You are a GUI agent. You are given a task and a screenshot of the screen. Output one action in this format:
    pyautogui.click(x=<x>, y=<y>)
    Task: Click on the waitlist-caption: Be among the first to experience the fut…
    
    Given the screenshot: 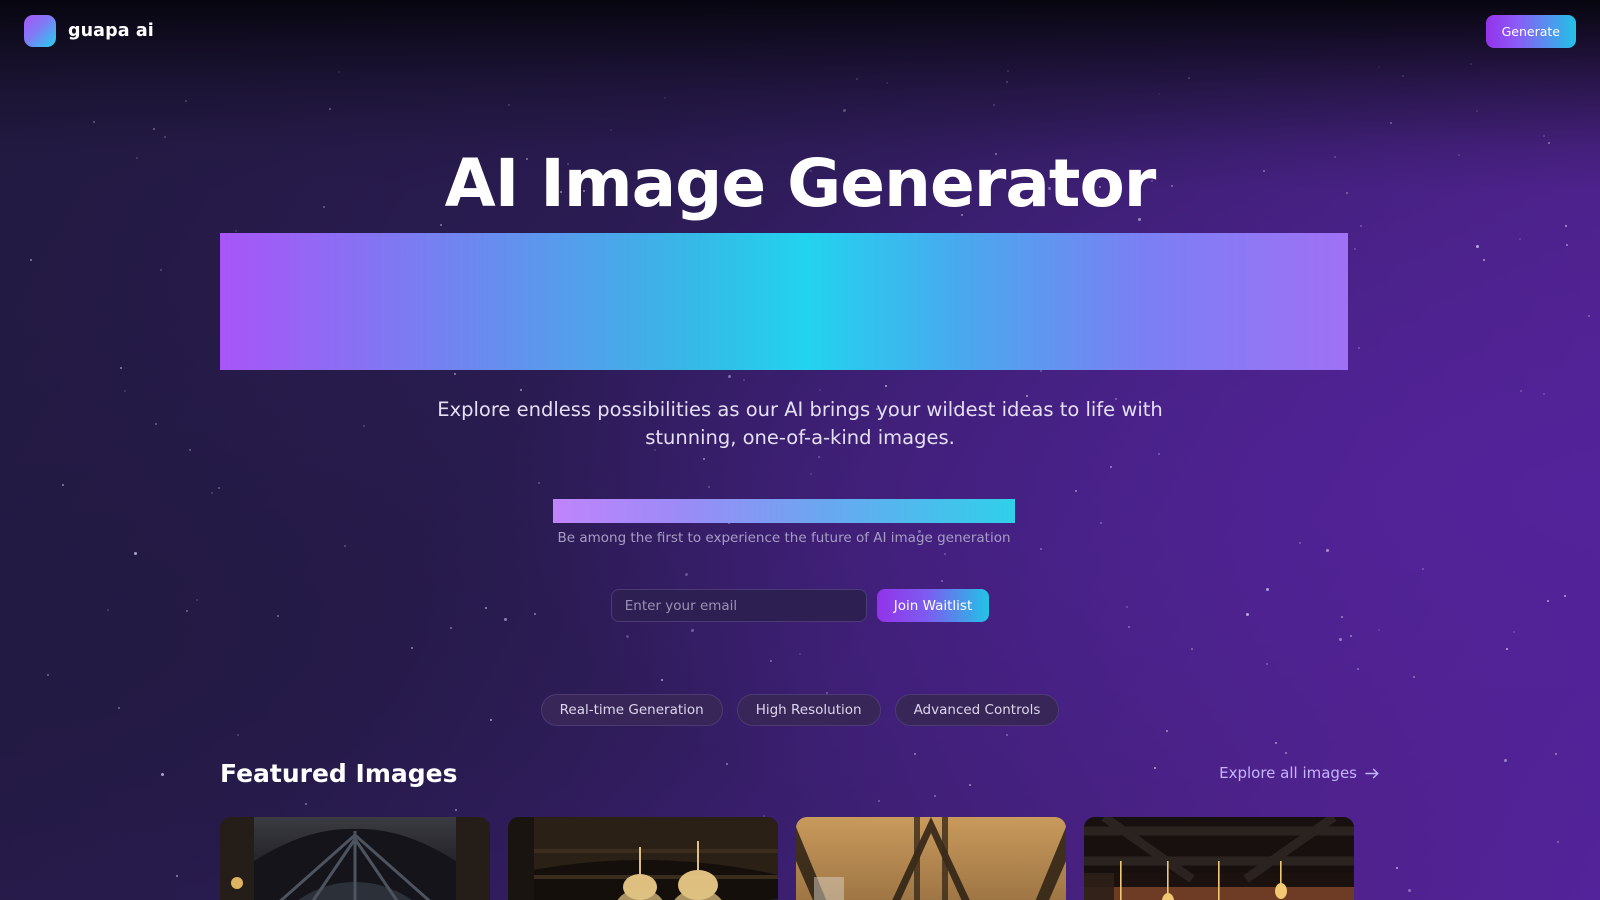 What is the action you would take?
    pyautogui.click(x=784, y=538)
    